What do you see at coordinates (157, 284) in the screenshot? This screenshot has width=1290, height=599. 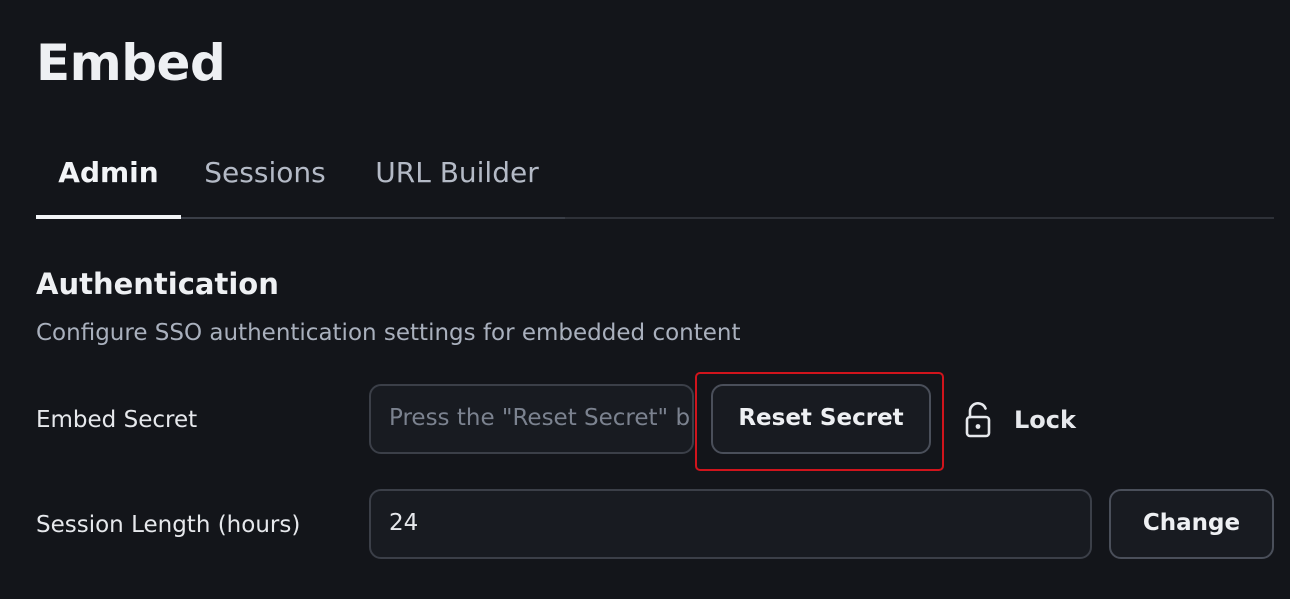 I see `section-title: Authentication` at bounding box center [157, 284].